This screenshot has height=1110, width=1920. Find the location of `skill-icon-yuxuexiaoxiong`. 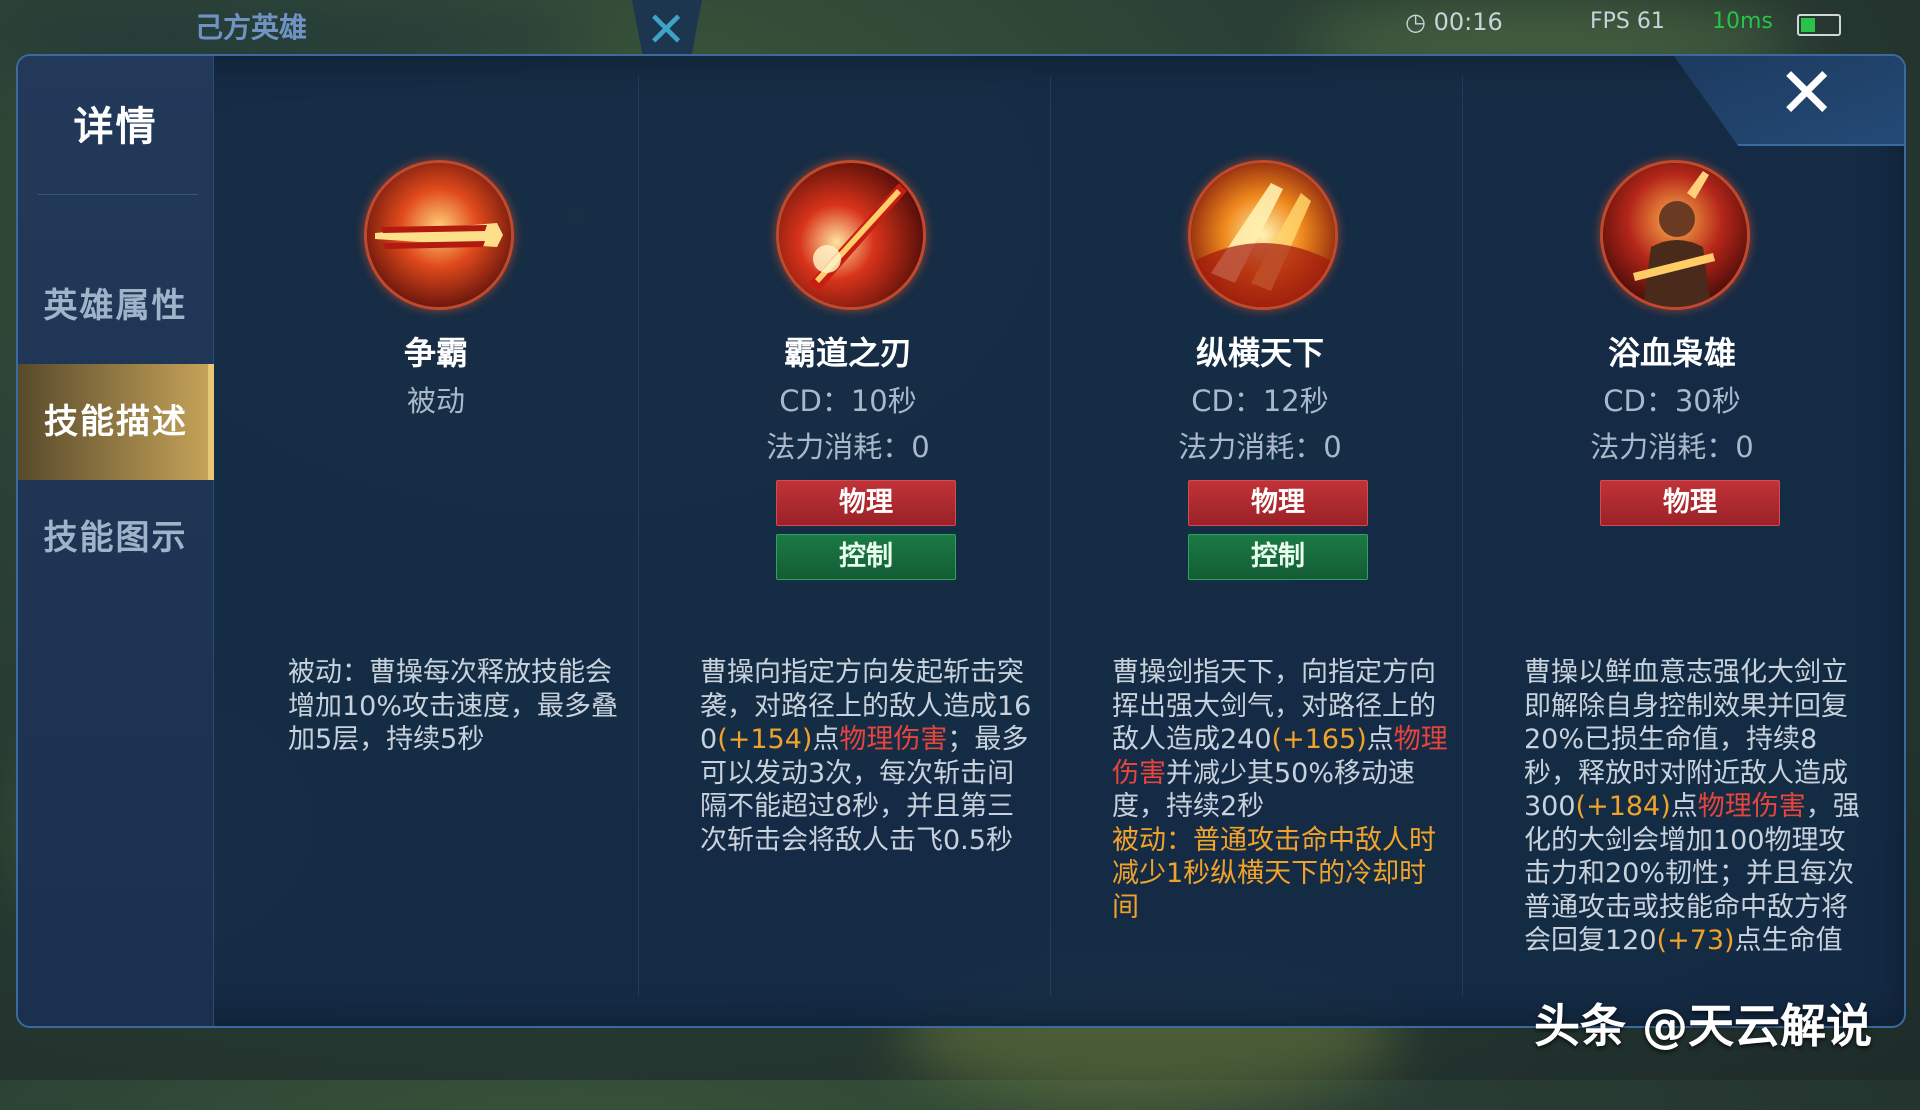

skill-icon-yuxuexiaoxiong is located at coordinates (1675, 235).